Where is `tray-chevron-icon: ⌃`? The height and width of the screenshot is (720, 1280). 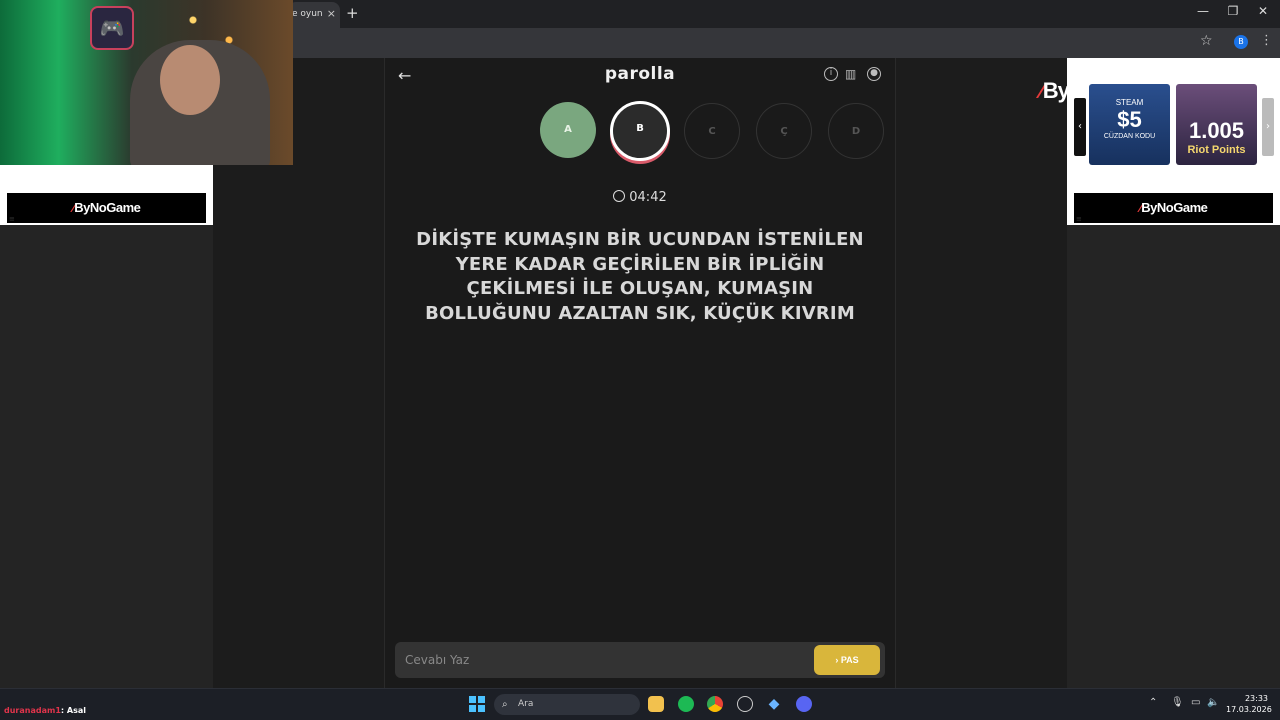
tray-chevron-icon: ⌃ is located at coordinates (1153, 702).